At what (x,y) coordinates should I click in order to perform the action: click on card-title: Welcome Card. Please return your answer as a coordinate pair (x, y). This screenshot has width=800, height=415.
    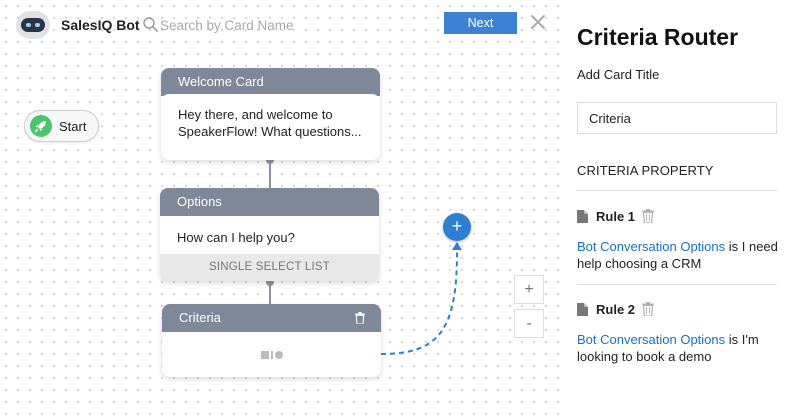
    Looking at the image, I should click on (270, 82).